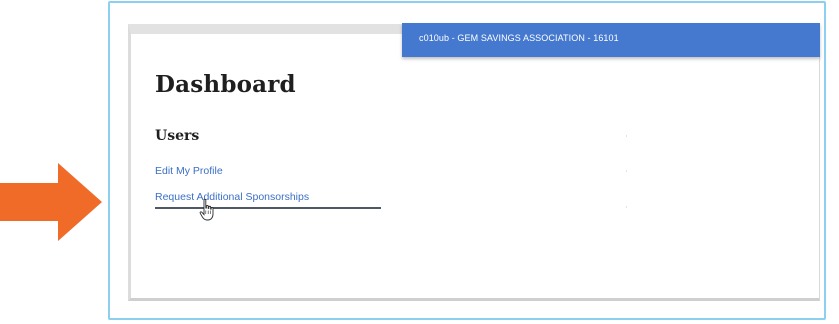 This screenshot has width=839, height=324. What do you see at coordinates (51, 202) in the screenshot?
I see `arrow-right-icon` at bounding box center [51, 202].